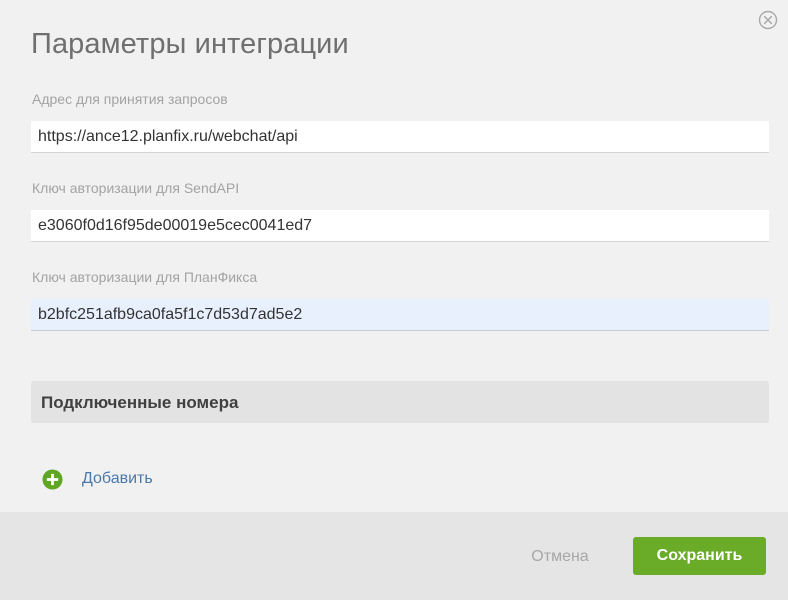 This screenshot has height=600, width=788. What do you see at coordinates (400, 226) in the screenshot?
I see `sendapi-key-input` at bounding box center [400, 226].